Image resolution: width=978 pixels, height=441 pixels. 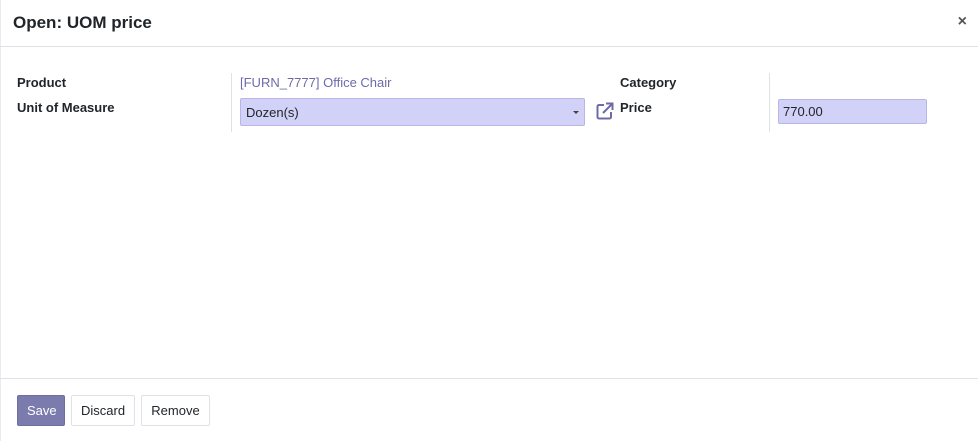 What do you see at coordinates (636, 107) in the screenshot?
I see `price-label: Price` at bounding box center [636, 107].